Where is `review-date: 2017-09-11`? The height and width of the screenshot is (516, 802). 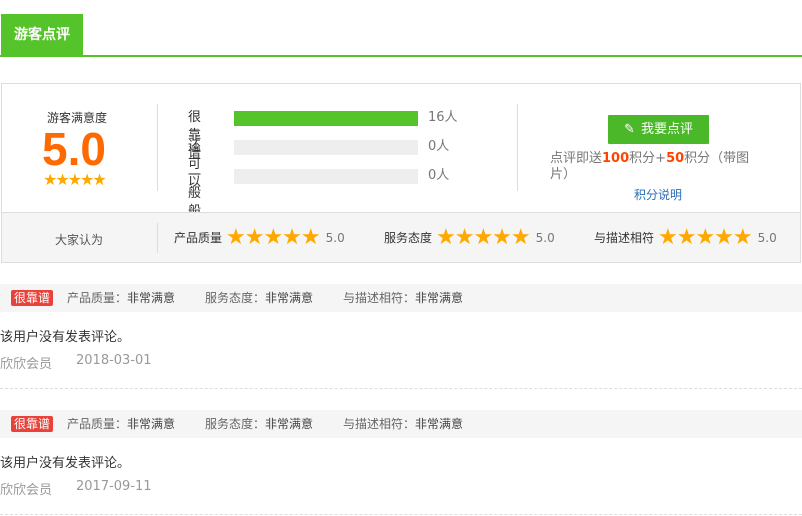
review-date: 2017-09-11 is located at coordinates (114, 486).